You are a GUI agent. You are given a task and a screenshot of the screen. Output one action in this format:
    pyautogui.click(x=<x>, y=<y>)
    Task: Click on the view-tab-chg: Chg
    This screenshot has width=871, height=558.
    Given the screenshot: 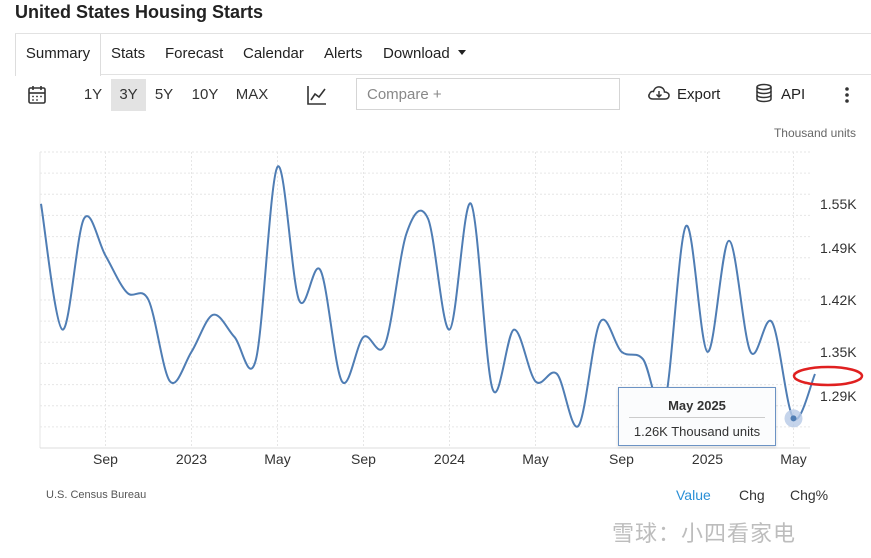 What is the action you would take?
    pyautogui.click(x=752, y=495)
    